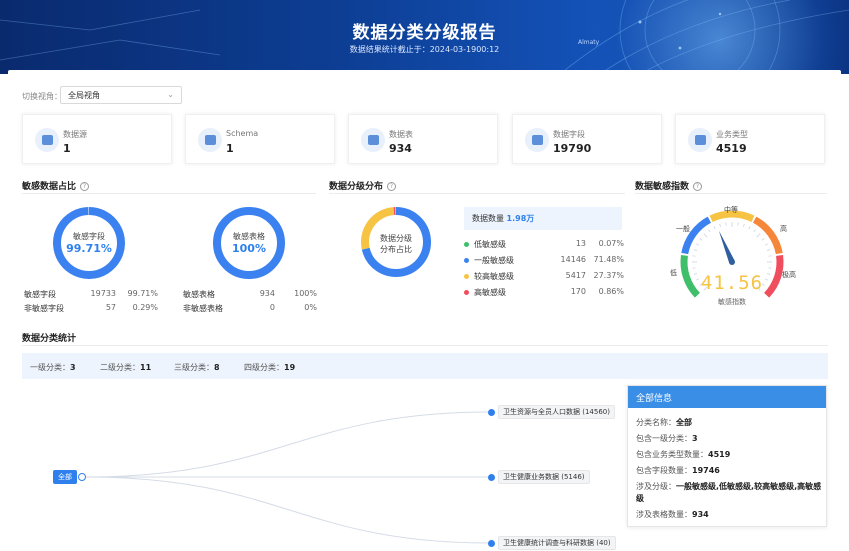  What do you see at coordinates (719, 454) in the screenshot?
I see `info-value: 4519` at bounding box center [719, 454].